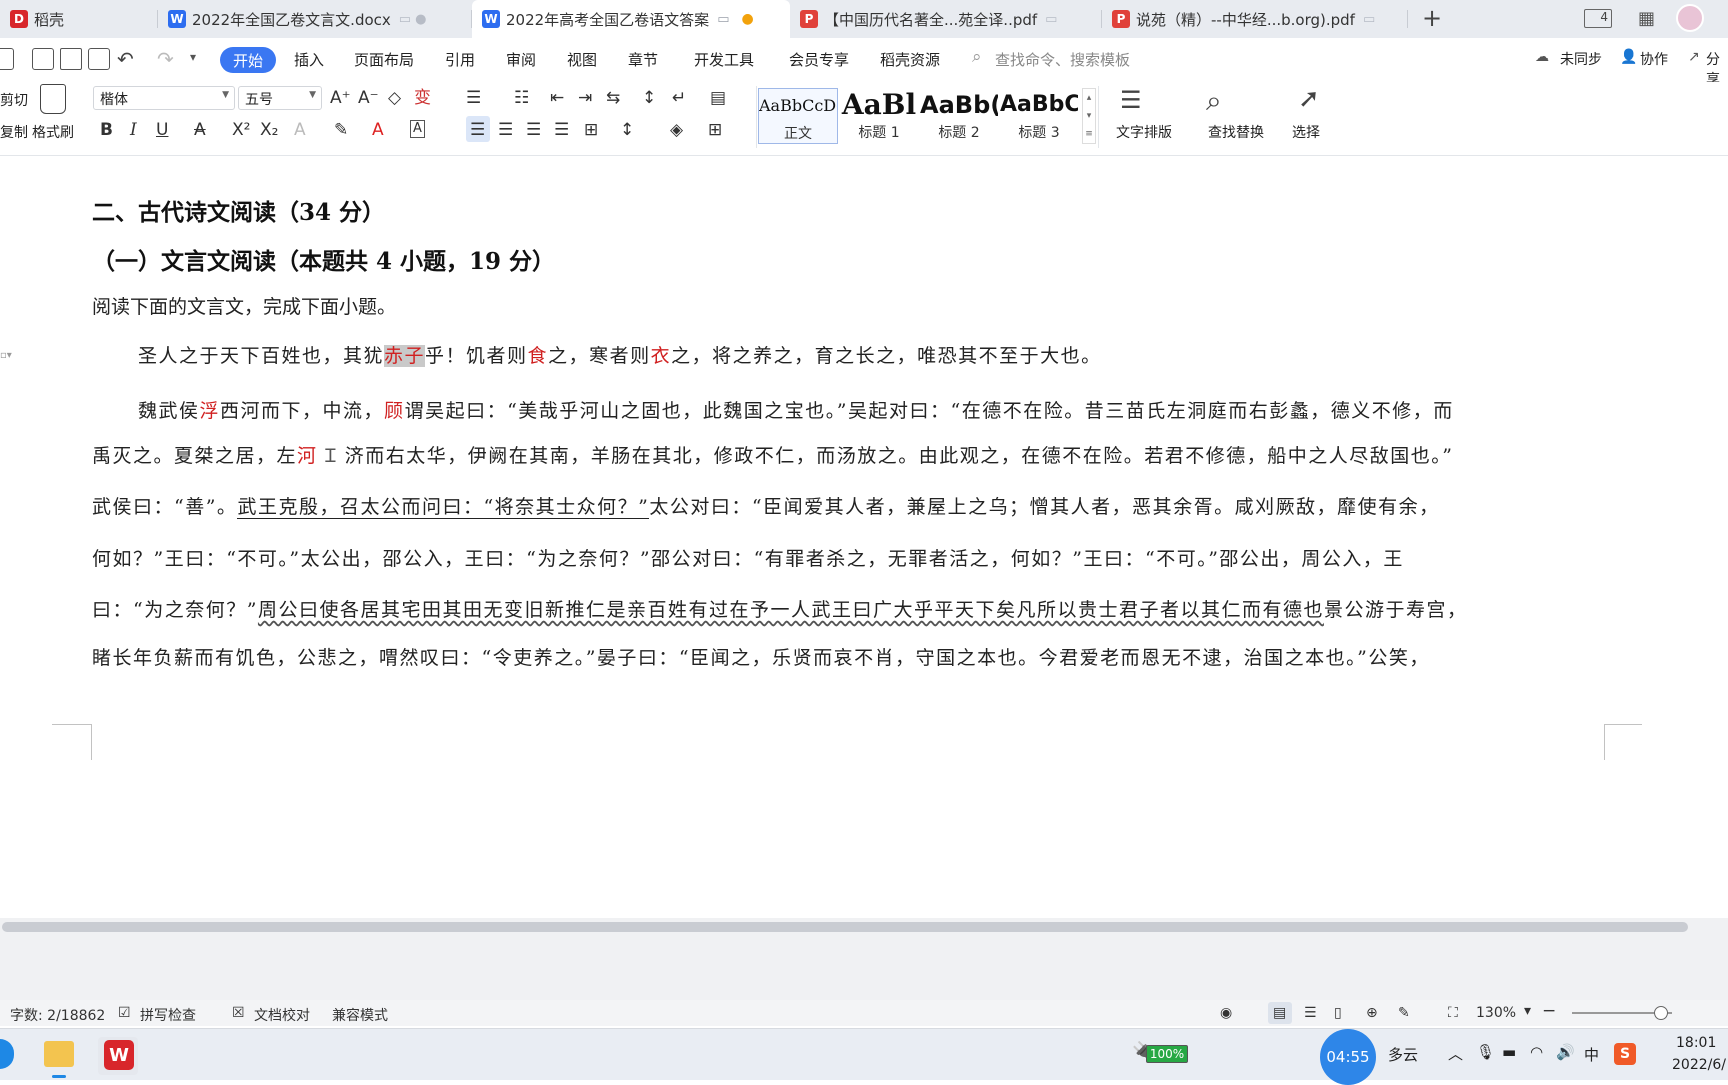  What do you see at coordinates (248, 60) in the screenshot?
I see `tab-start: 开始` at bounding box center [248, 60].